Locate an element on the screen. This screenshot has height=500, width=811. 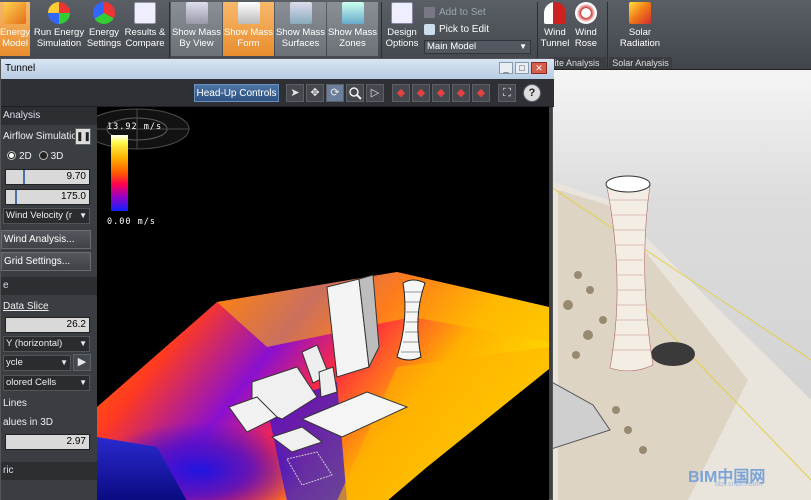
run-energy-simulation-button: Run Energy Simulation is located at coordinates (59, 29).